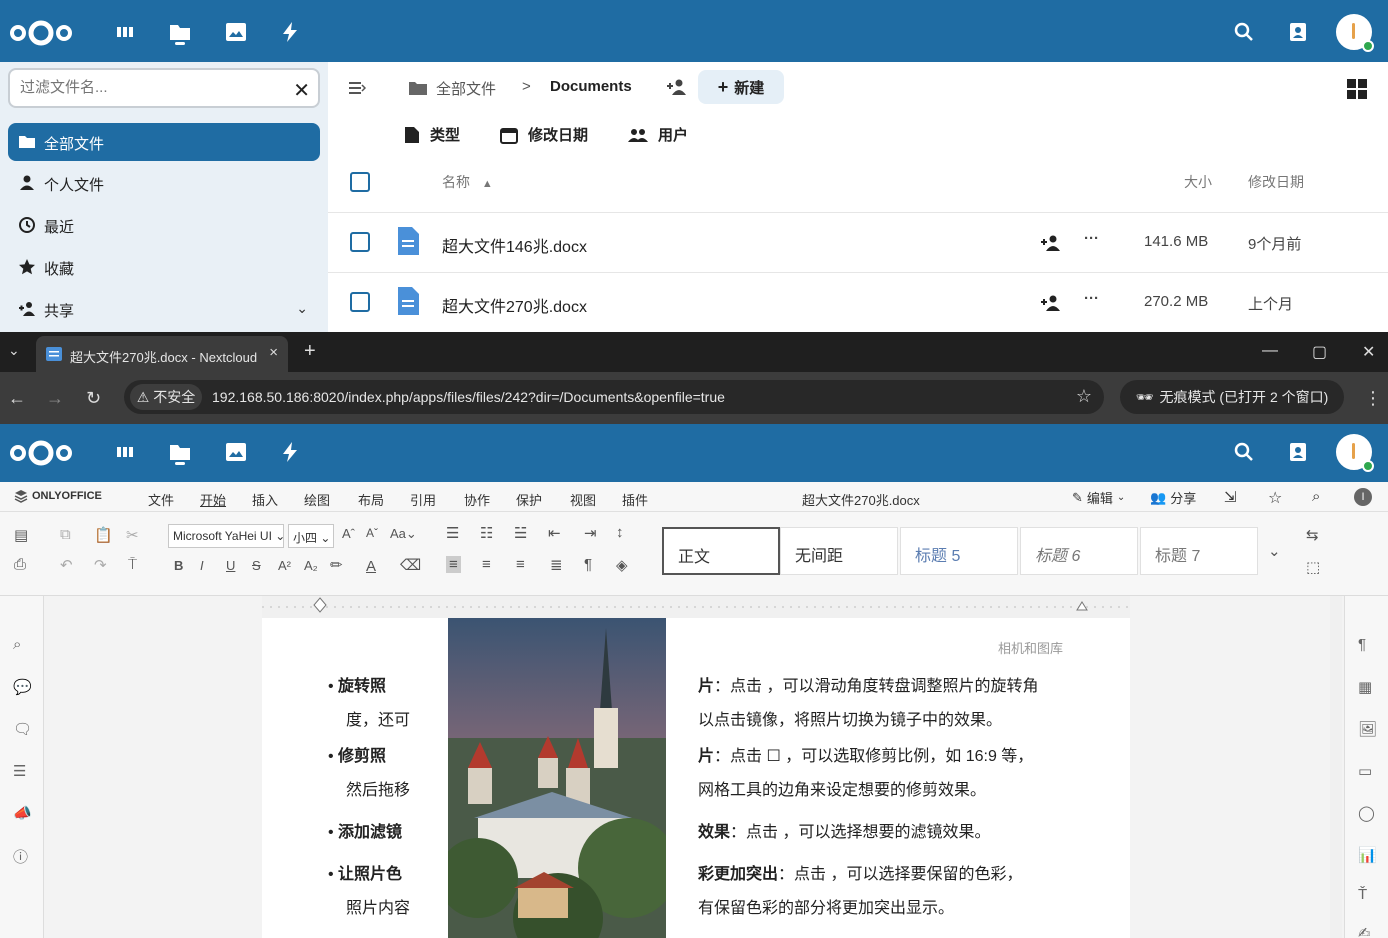  I want to click on info-icon: ⓘ, so click(22, 856).